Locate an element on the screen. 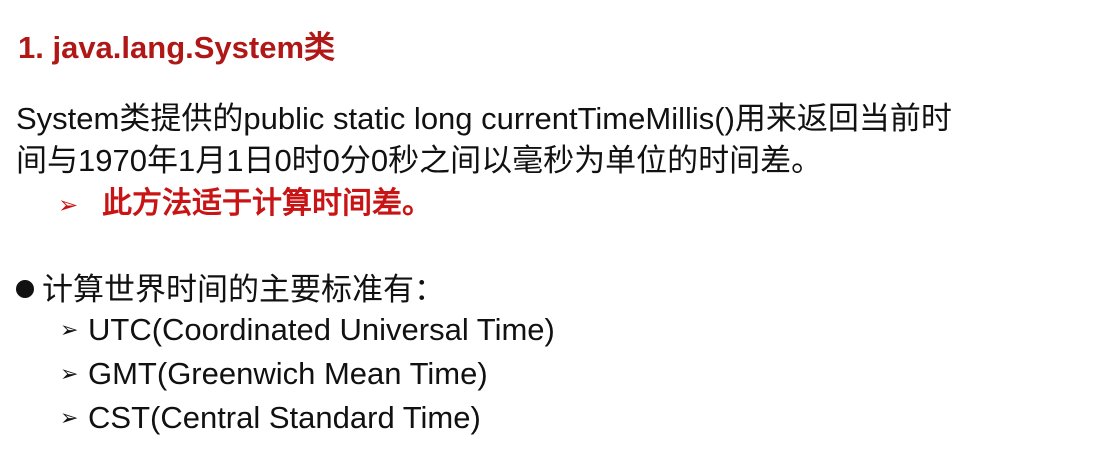  highlight-note: ➢ 此方法适于计算时间差。 is located at coordinates (245, 205).